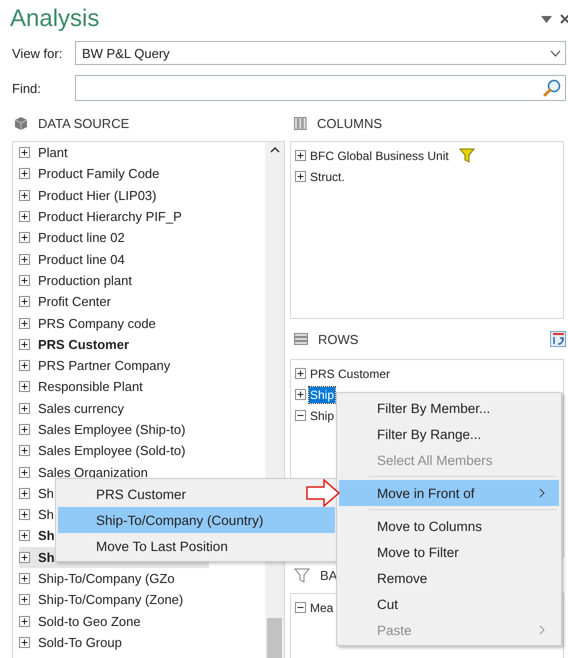 The width and height of the screenshot is (568, 658). What do you see at coordinates (379, 156) in the screenshot?
I see `tree-item: BFC Global Business Unit` at bounding box center [379, 156].